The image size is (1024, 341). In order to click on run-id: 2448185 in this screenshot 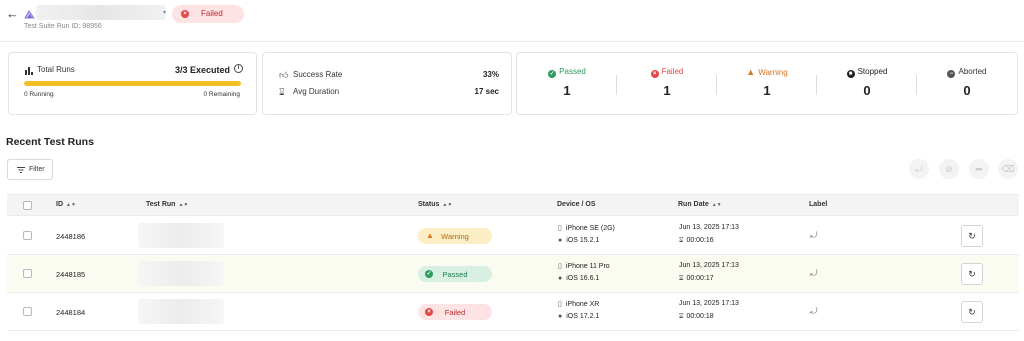, I will do `click(70, 274)`.